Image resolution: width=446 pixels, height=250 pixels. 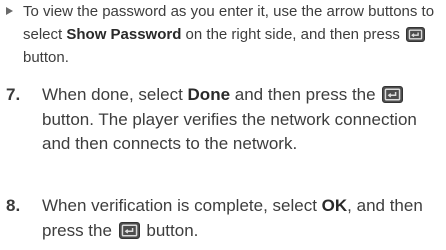 What do you see at coordinates (46, 57) in the screenshot?
I see `bullet-text-part3: button.` at bounding box center [46, 57].